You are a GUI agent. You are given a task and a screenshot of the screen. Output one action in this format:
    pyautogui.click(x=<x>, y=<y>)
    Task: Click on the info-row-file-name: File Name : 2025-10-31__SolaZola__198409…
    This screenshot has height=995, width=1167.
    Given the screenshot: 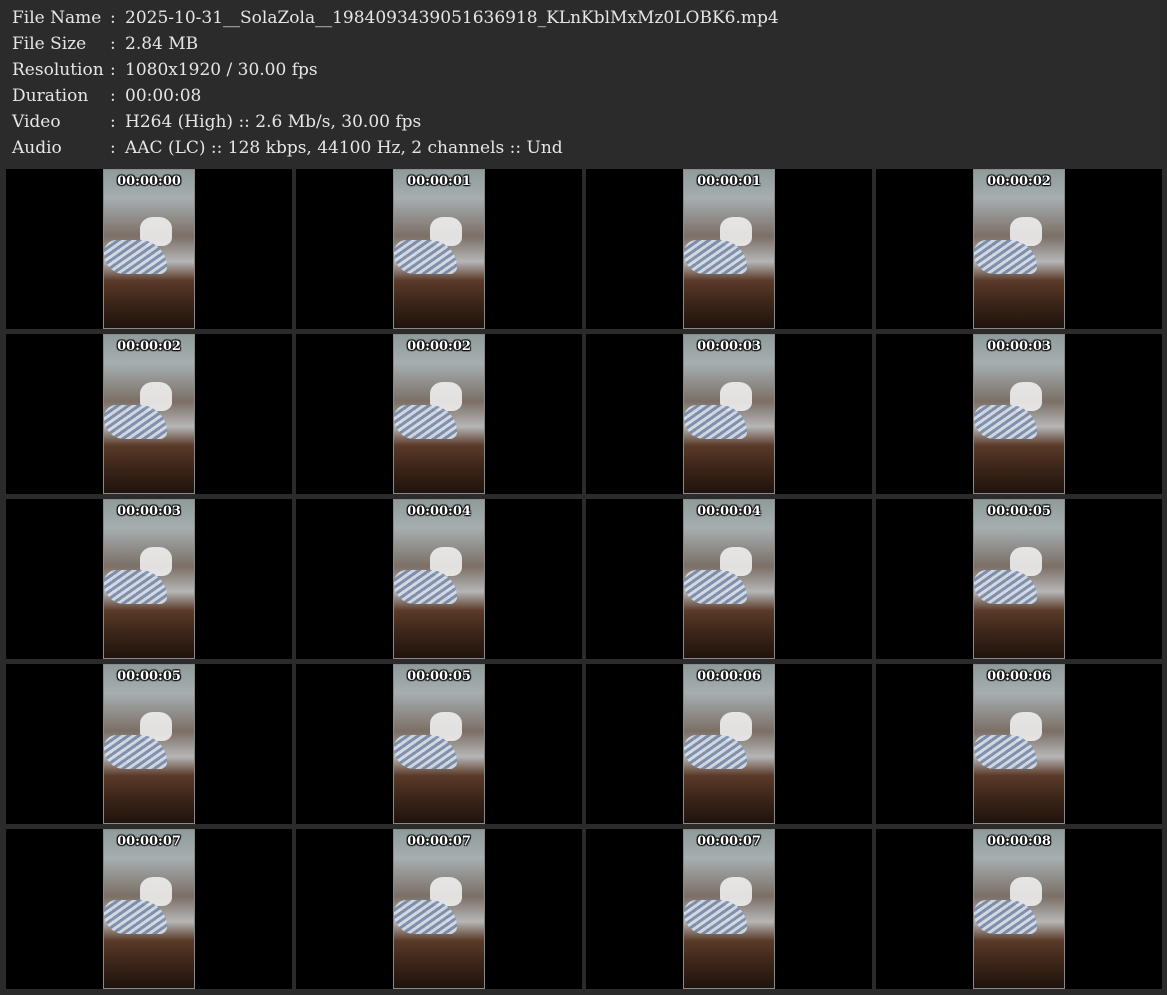 What is the action you would take?
    pyautogui.click(x=582, y=18)
    